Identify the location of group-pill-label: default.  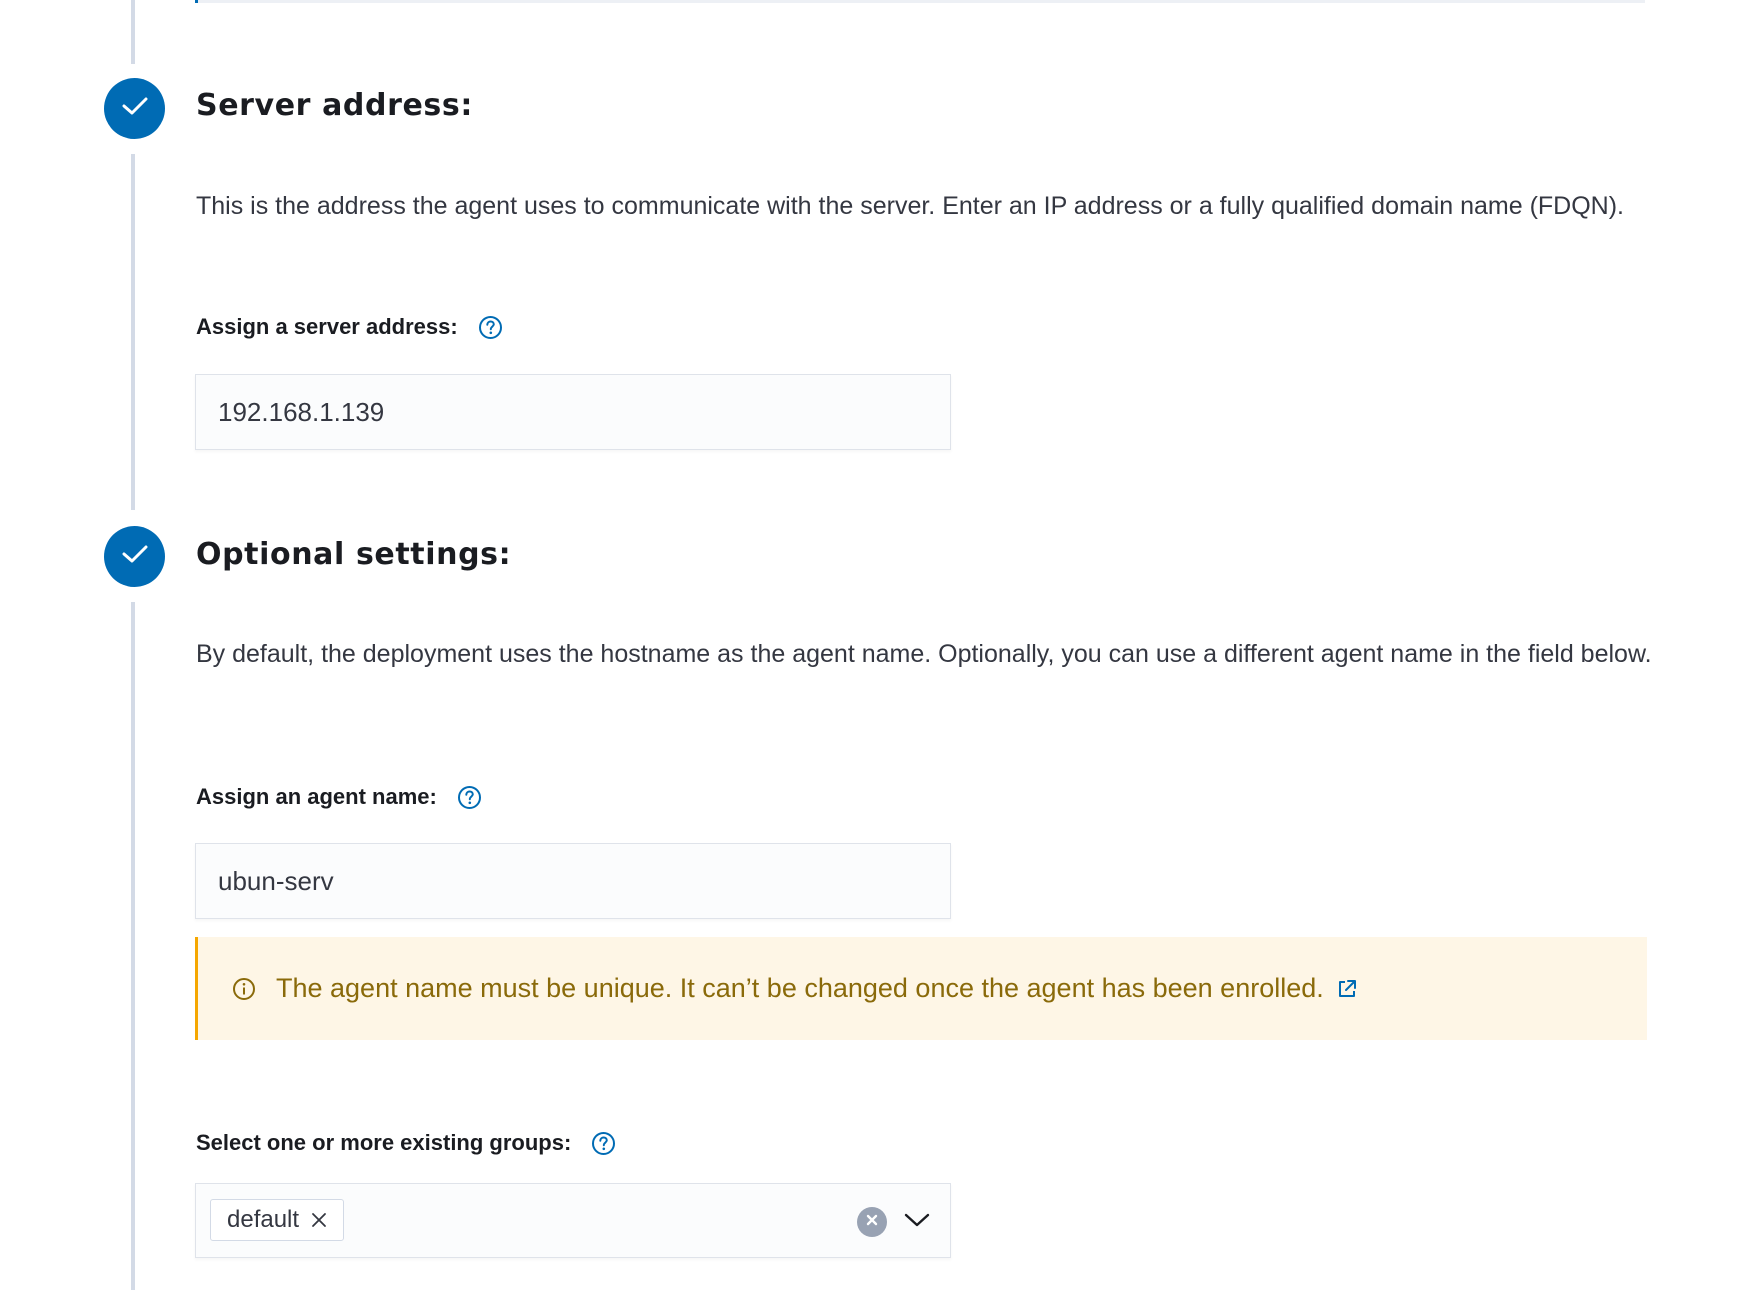
(263, 1219).